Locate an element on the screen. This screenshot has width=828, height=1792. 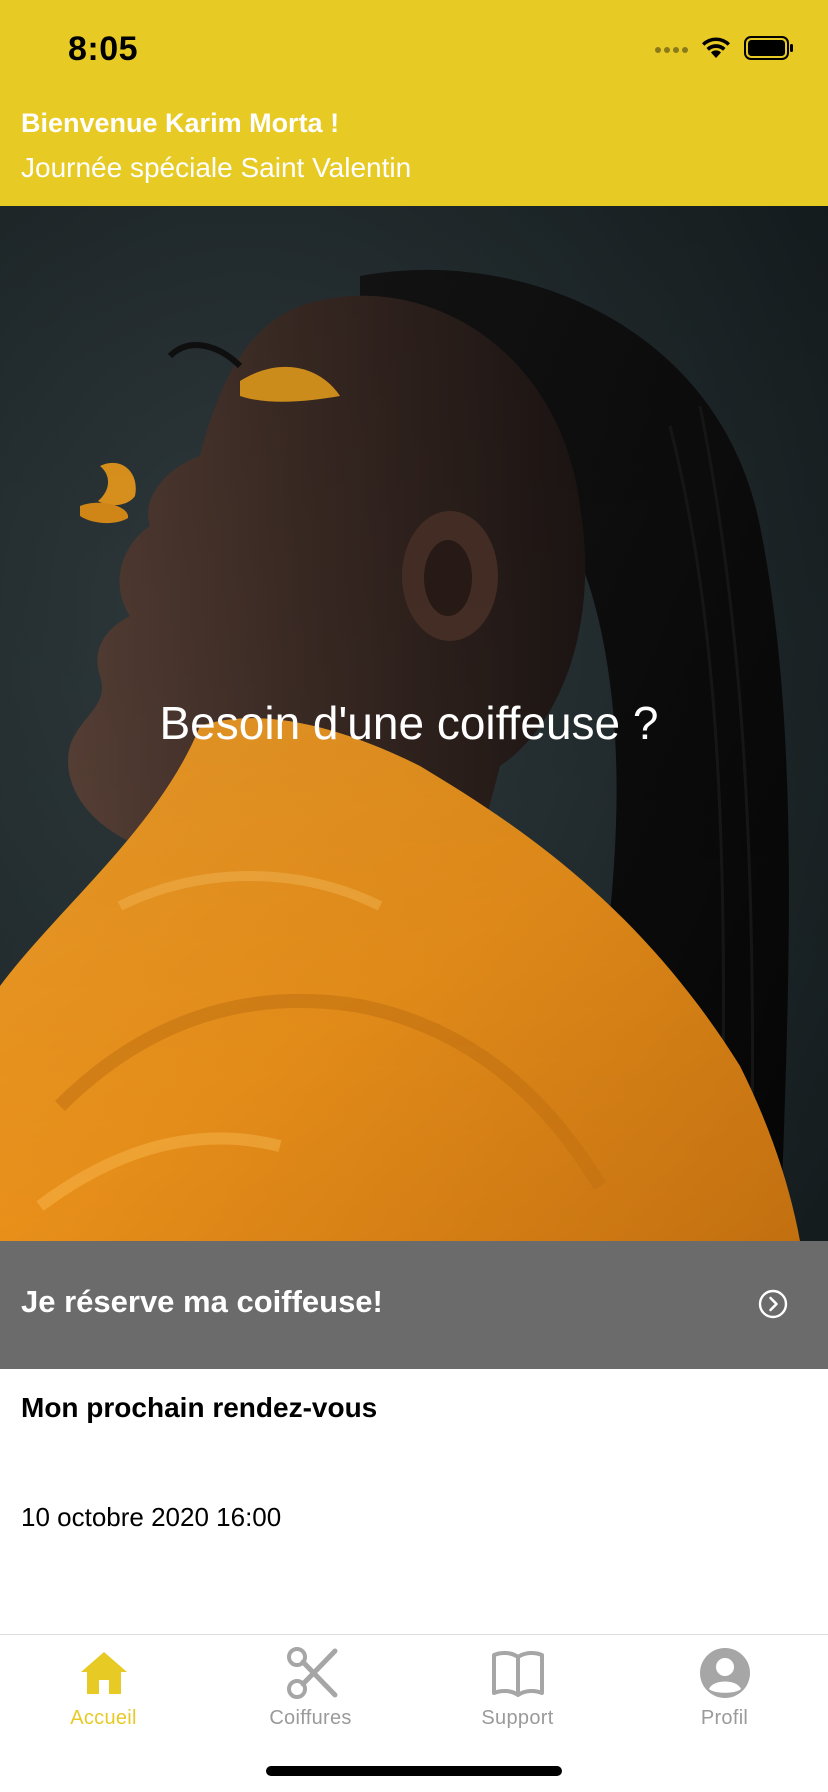
user-circle-icon is located at coordinates (725, 1673).